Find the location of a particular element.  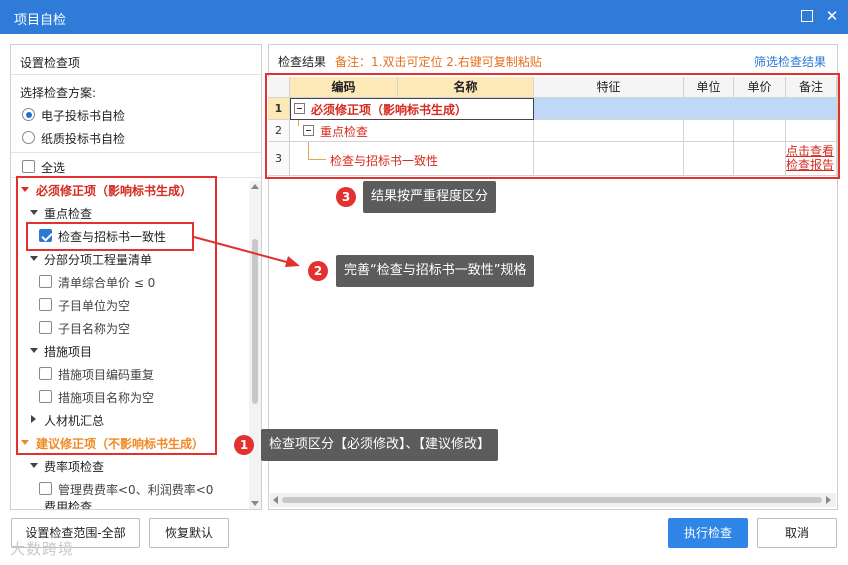

callout-badge-3: 3 is located at coordinates (346, 197).